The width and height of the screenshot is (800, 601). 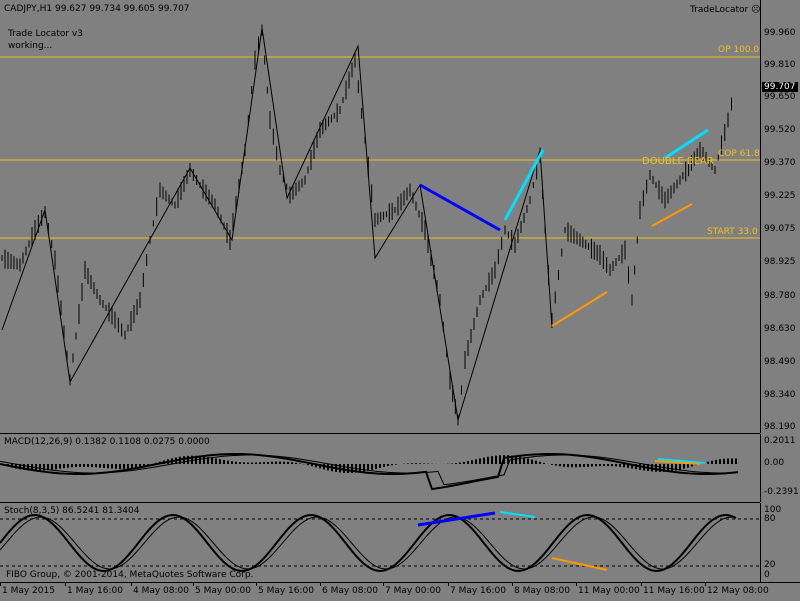 What do you see at coordinates (770, 565) in the screenshot?
I see `stoch-tick: 20` at bounding box center [770, 565].